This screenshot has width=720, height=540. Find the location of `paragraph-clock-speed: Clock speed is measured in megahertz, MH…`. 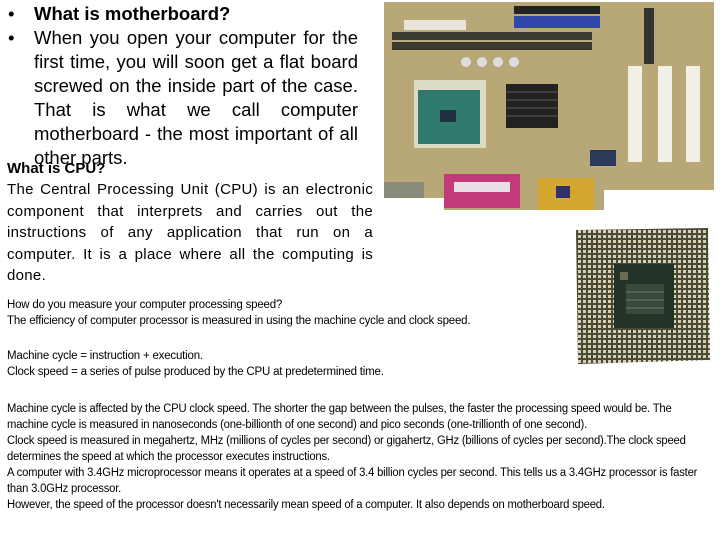

paragraph-clock-speed: Clock speed is measured in megahertz, MH… is located at coordinates (346, 449).